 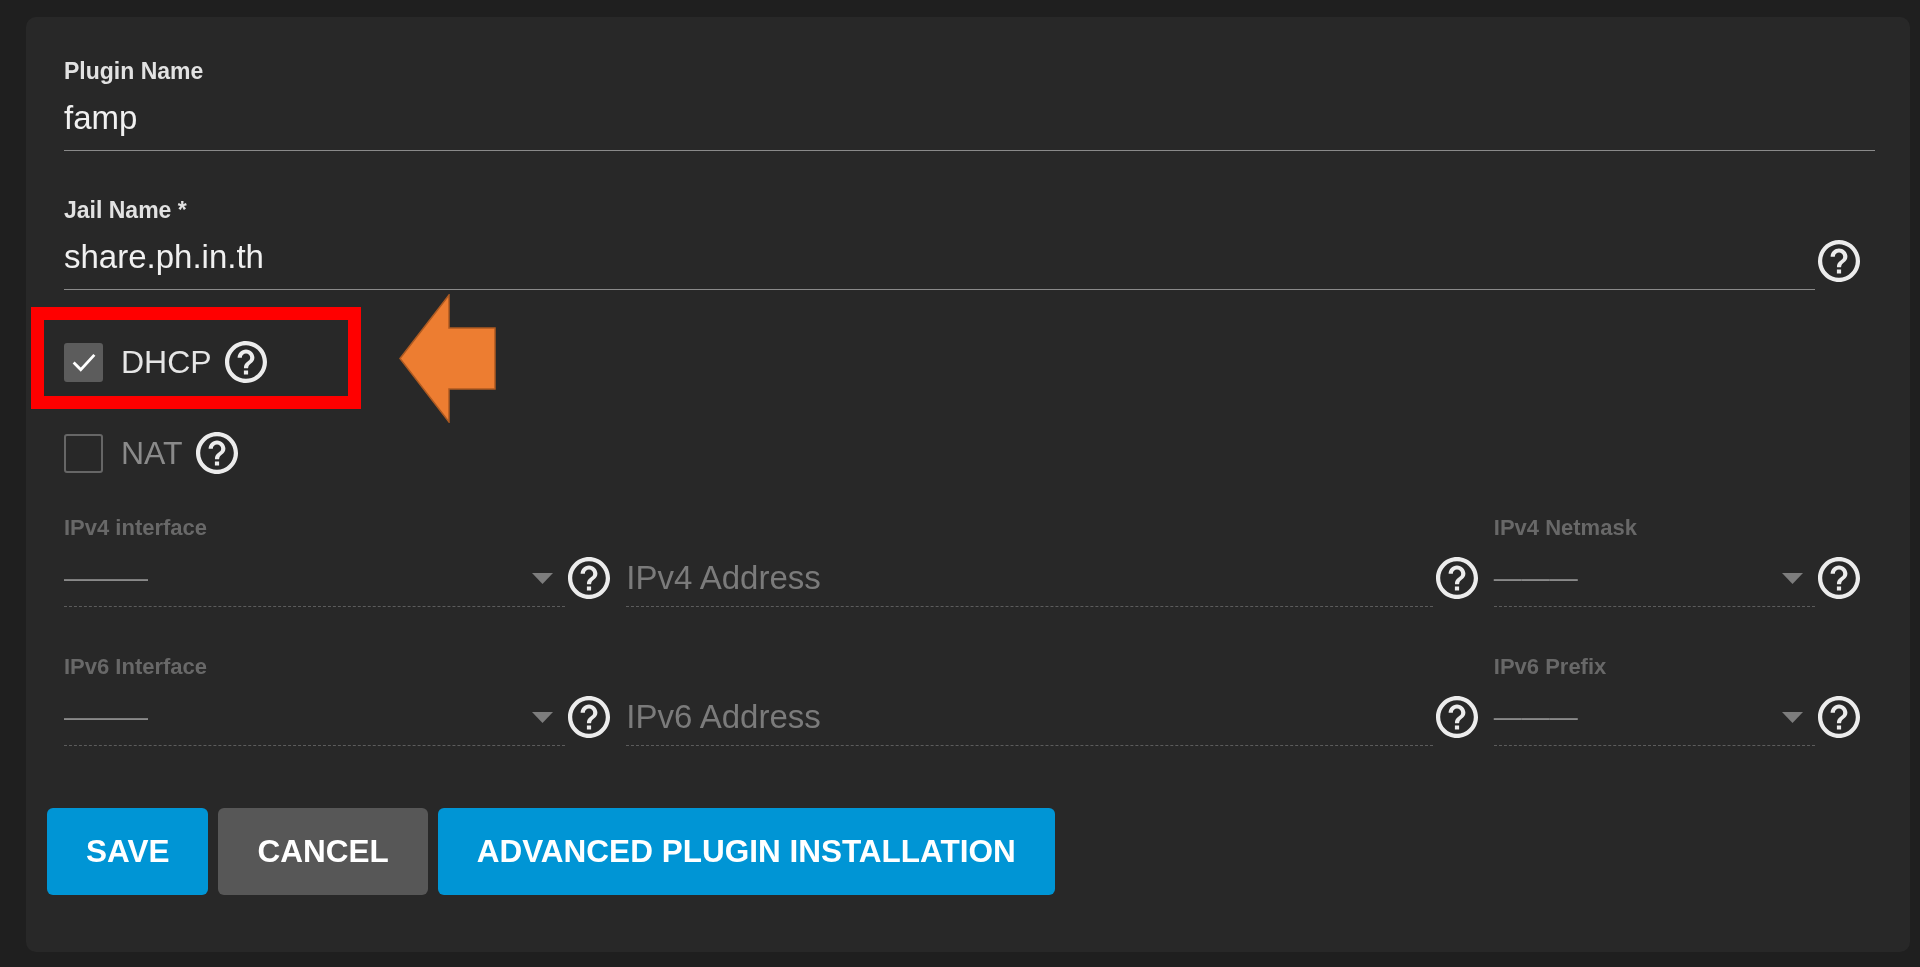 What do you see at coordinates (126, 210) in the screenshot?
I see `field-label: Jail Name *` at bounding box center [126, 210].